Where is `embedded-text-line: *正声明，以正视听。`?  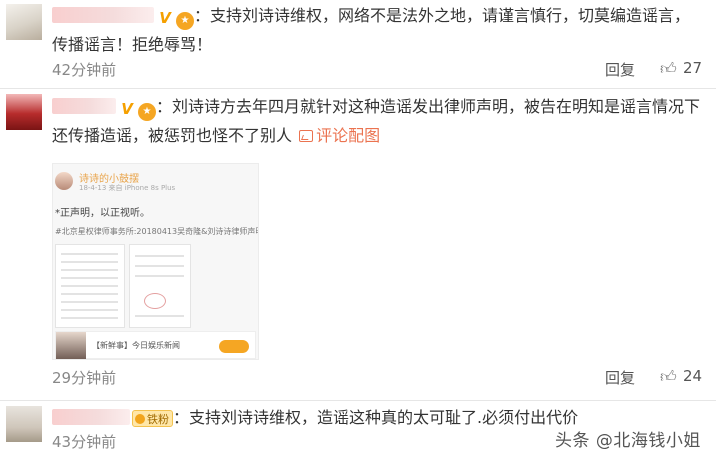 embedded-text-line: *正声明，以正视听。 is located at coordinates (102, 213).